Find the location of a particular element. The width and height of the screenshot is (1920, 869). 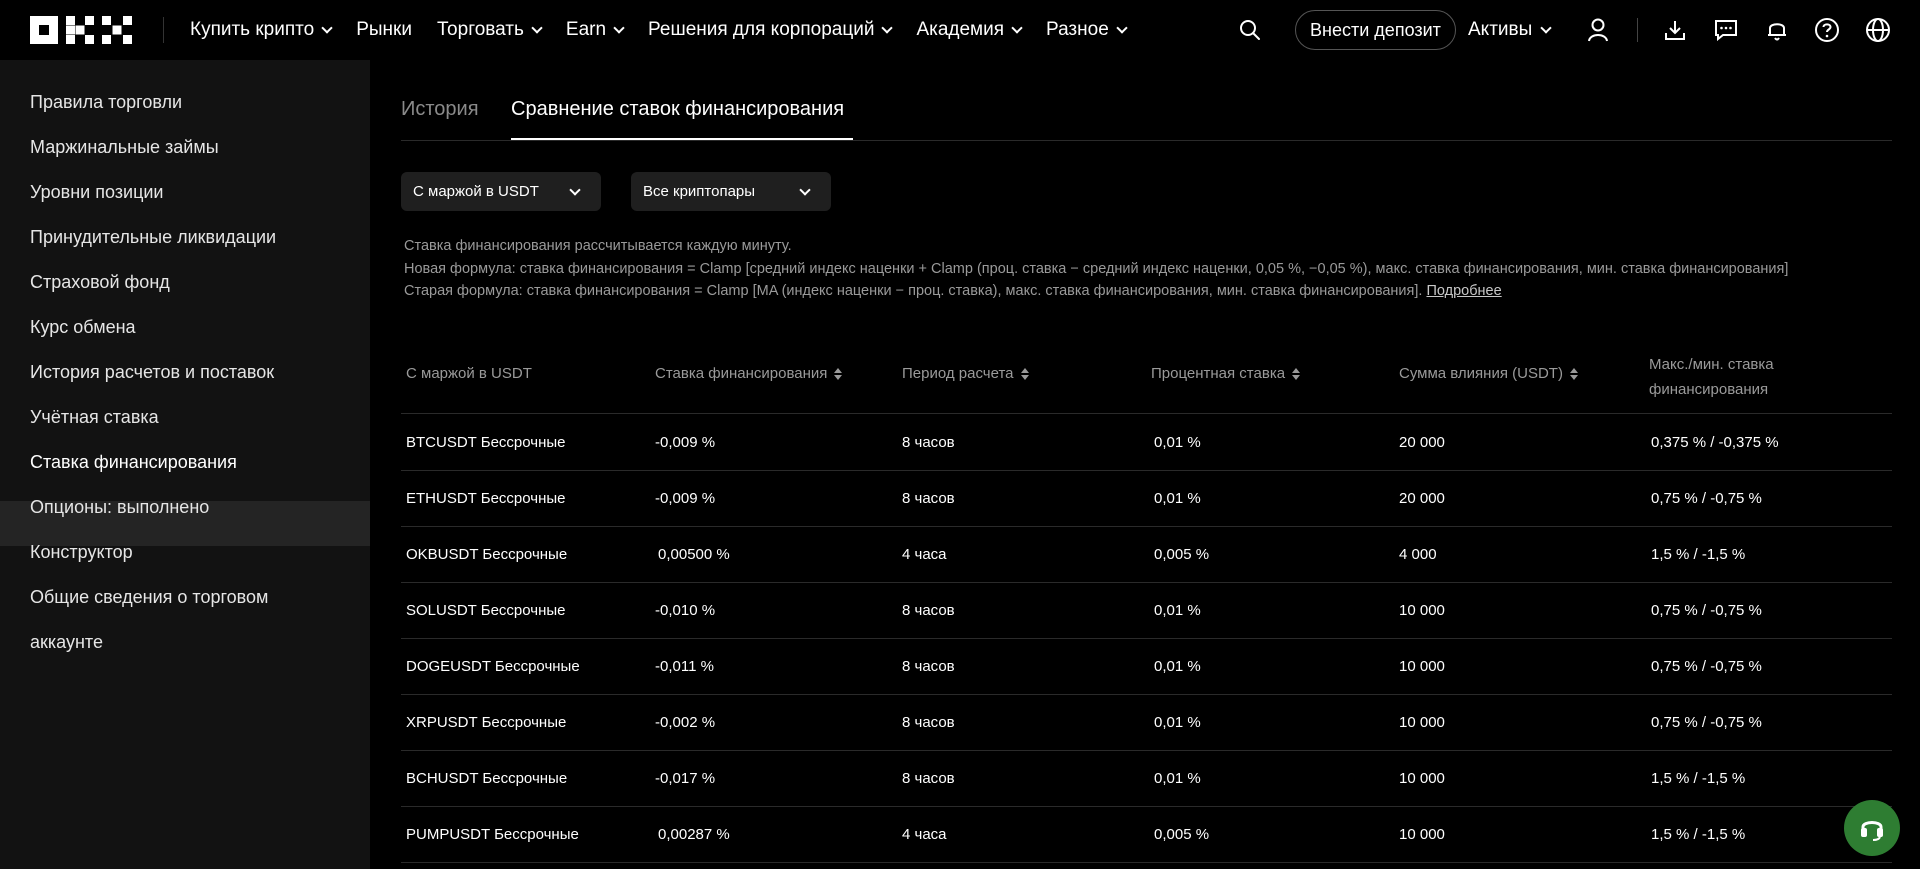

header-funding-rate: Ставка финансирования is located at coordinates (749, 373).